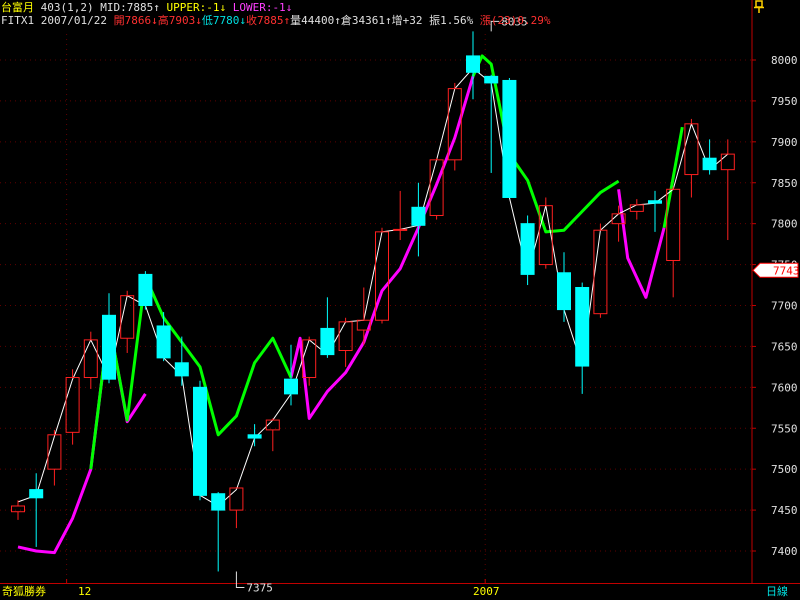  I want to click on volume: 量44400↑, so click(315, 20).